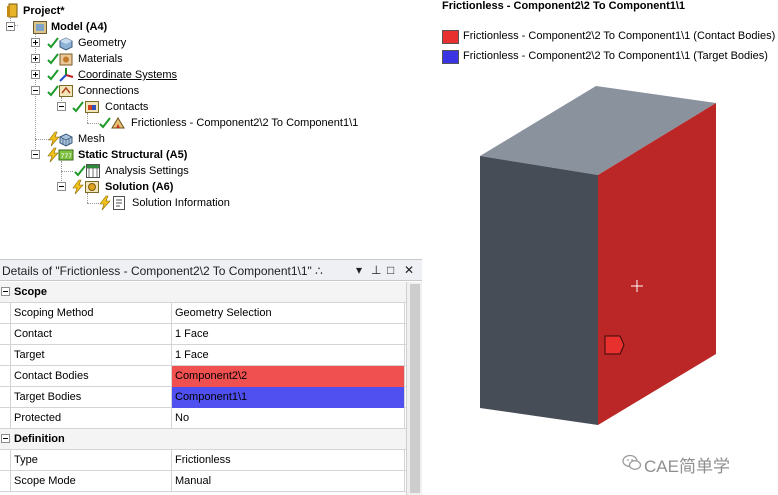 Image resolution: width=778 pixels, height=495 pixels. I want to click on property-key: Target Bodies, so click(91, 397).